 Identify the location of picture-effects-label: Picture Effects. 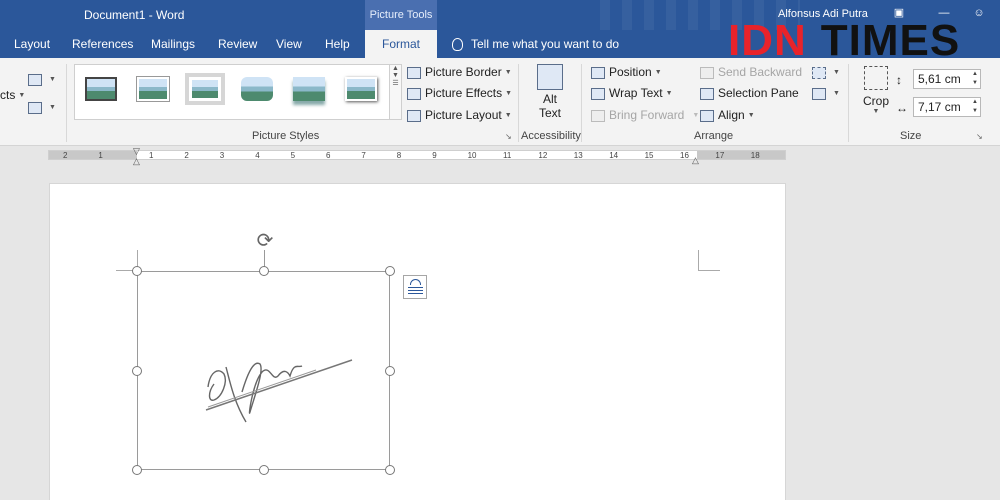
(464, 93).